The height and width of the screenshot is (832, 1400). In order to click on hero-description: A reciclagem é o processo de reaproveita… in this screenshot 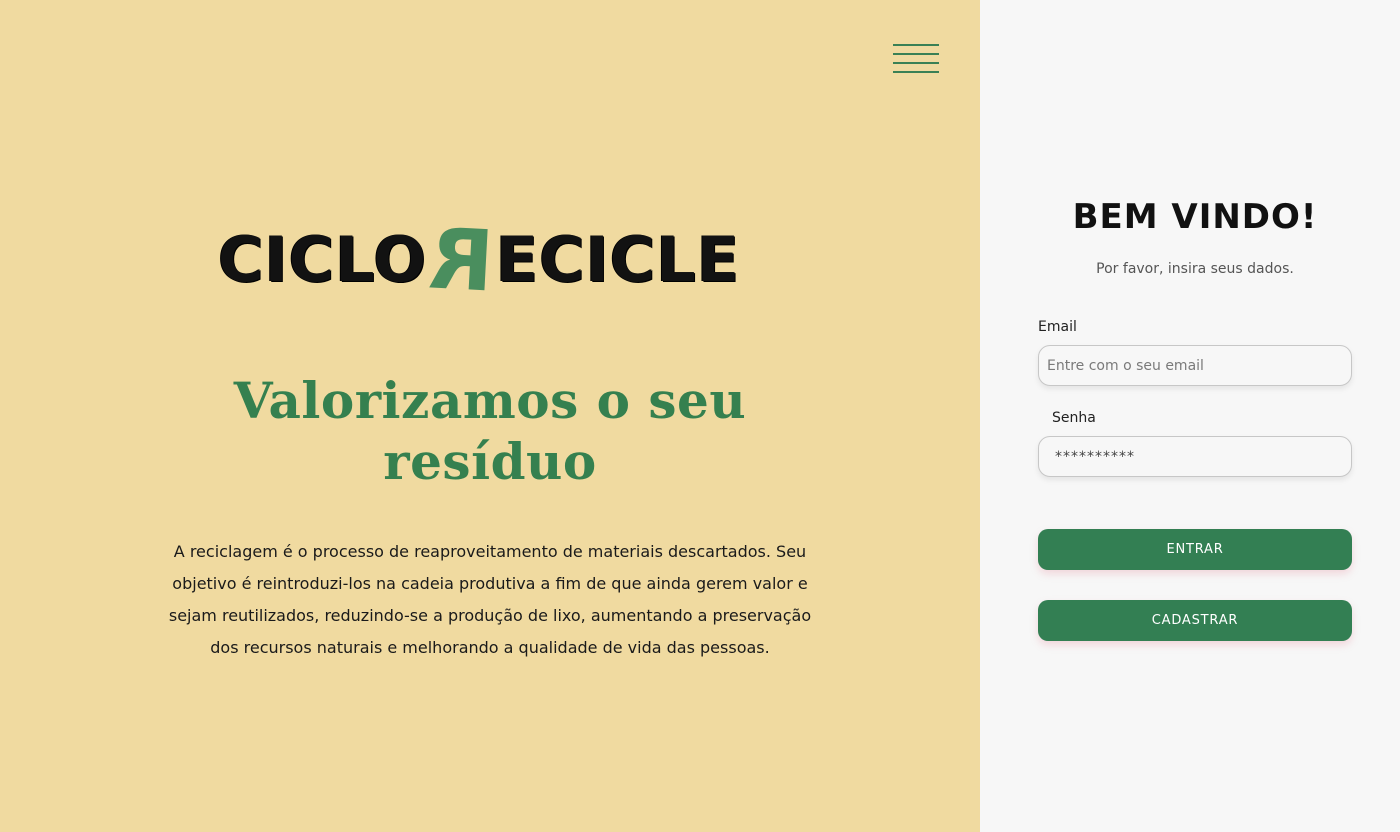, I will do `click(490, 599)`.